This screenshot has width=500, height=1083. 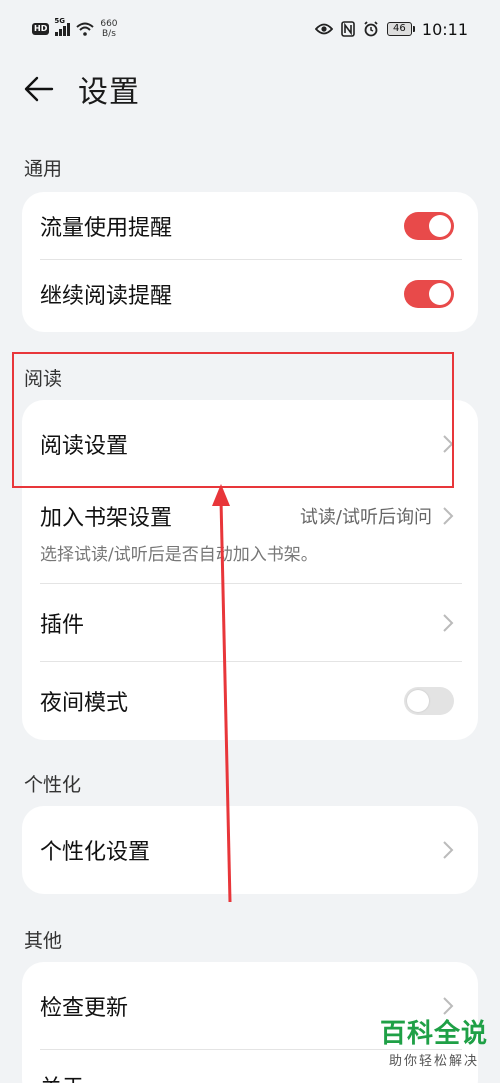 I want to click on add-to-shelf-value: 试读/试听后询问, so click(x=365, y=517).